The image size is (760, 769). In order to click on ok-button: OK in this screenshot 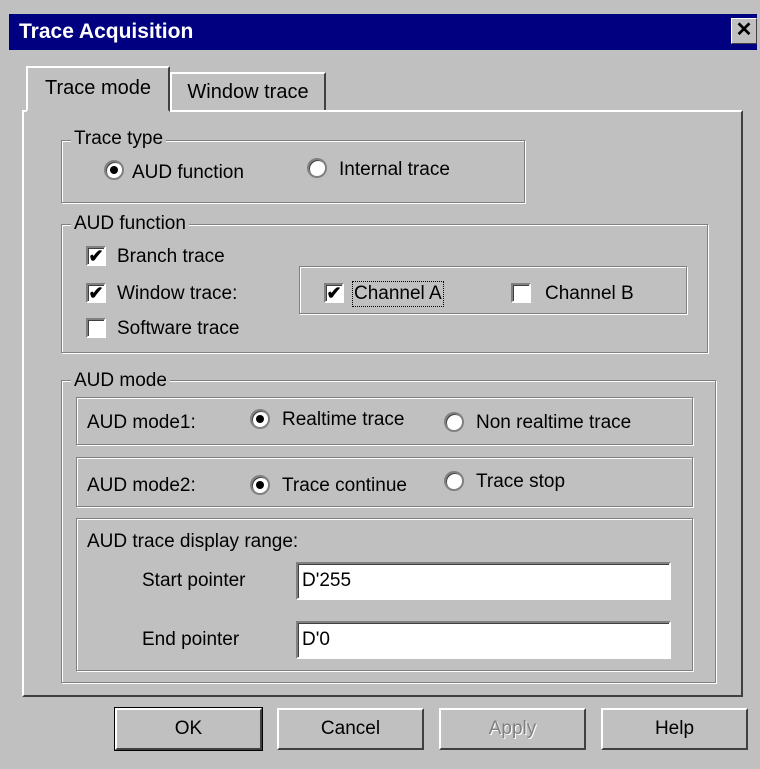, I will do `click(188, 729)`.